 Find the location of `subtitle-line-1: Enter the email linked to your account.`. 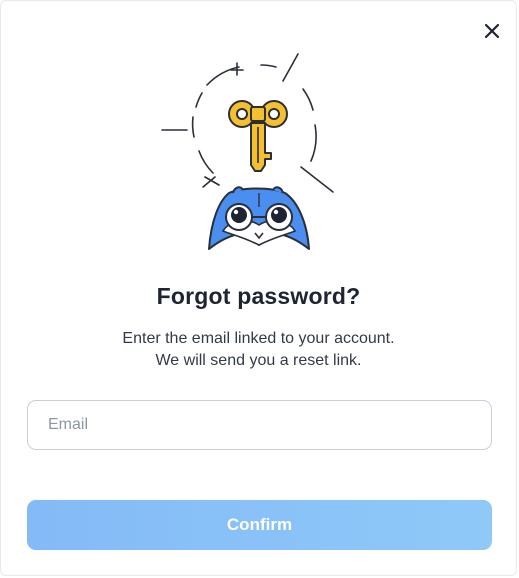

subtitle-line-1: Enter the email linked to your account. is located at coordinates (258, 338).